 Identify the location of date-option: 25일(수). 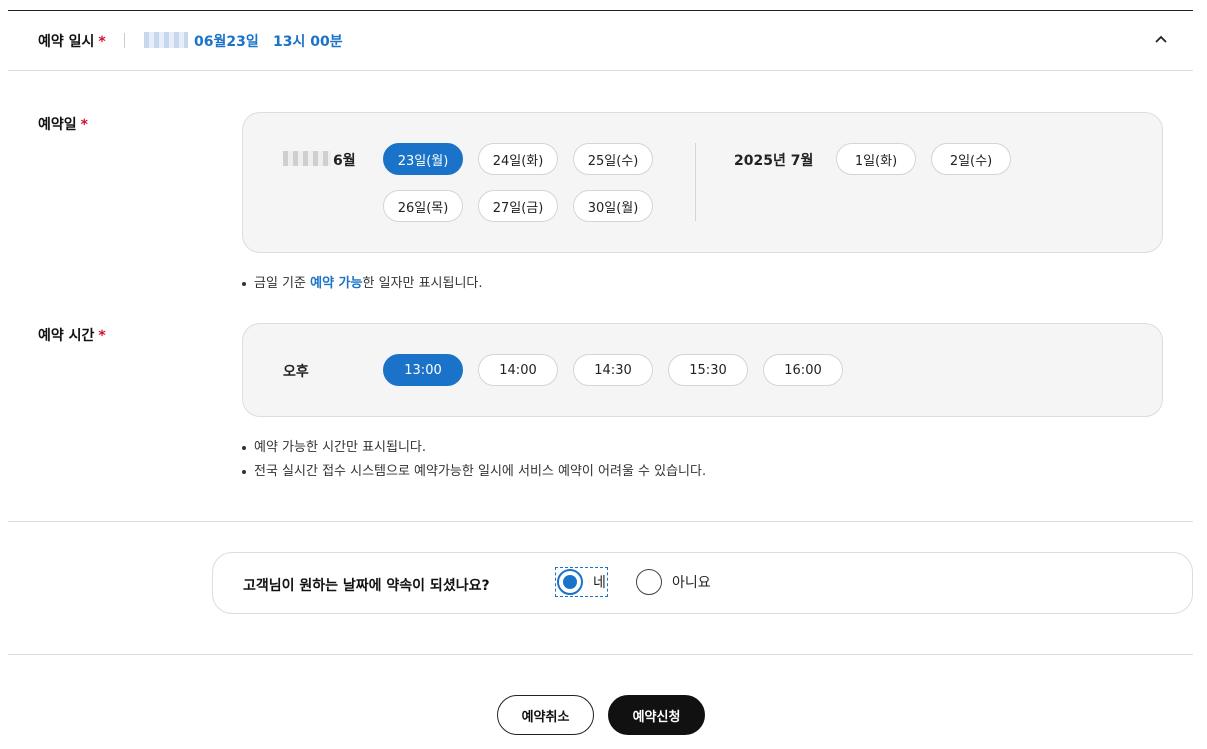
(613, 159).